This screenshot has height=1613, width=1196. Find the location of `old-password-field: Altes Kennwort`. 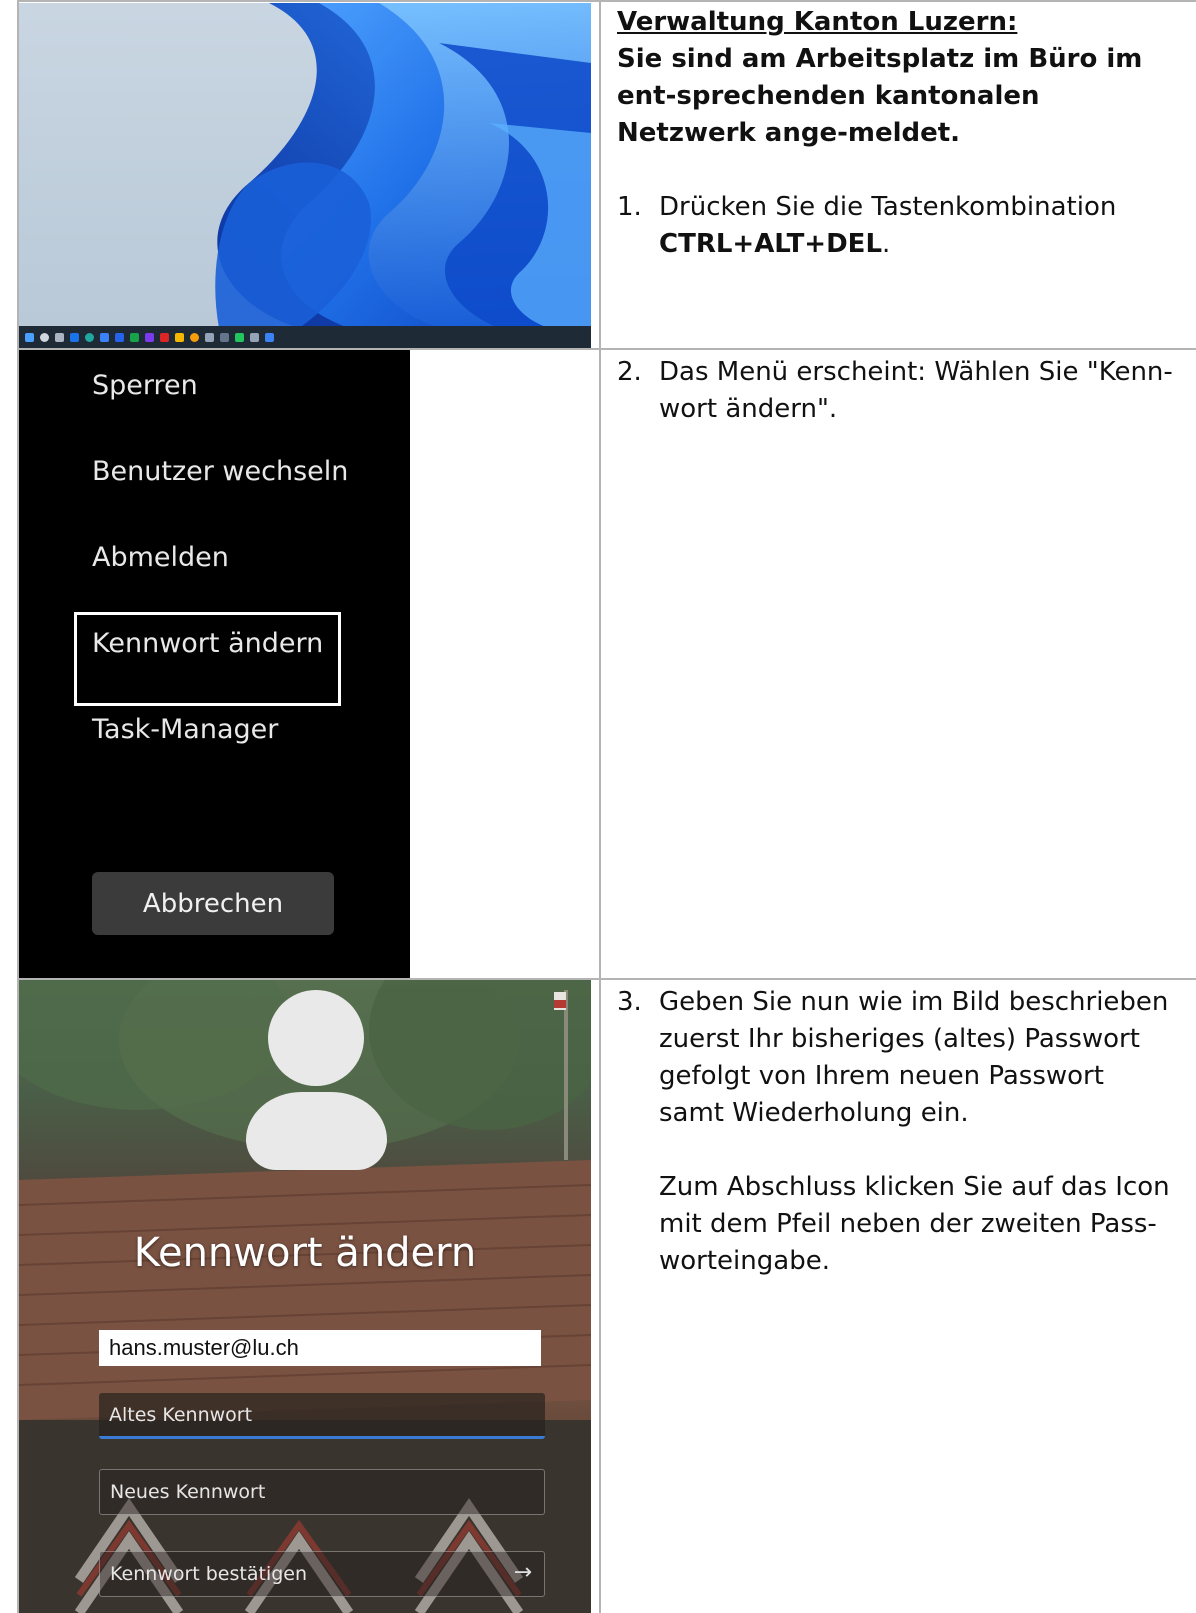

old-password-field: Altes Kennwort is located at coordinates (322, 1416).